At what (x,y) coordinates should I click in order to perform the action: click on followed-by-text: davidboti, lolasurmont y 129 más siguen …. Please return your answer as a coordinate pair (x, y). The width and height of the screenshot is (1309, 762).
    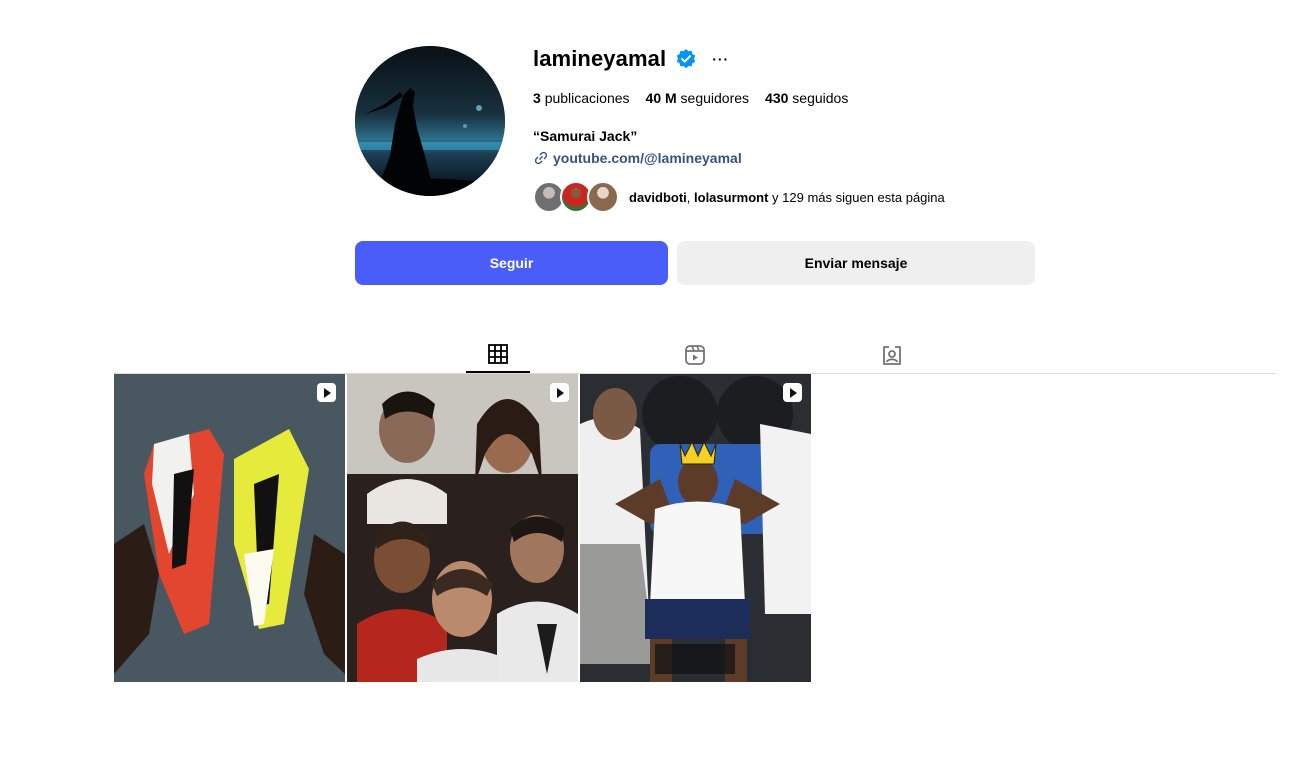
    Looking at the image, I should click on (787, 197).